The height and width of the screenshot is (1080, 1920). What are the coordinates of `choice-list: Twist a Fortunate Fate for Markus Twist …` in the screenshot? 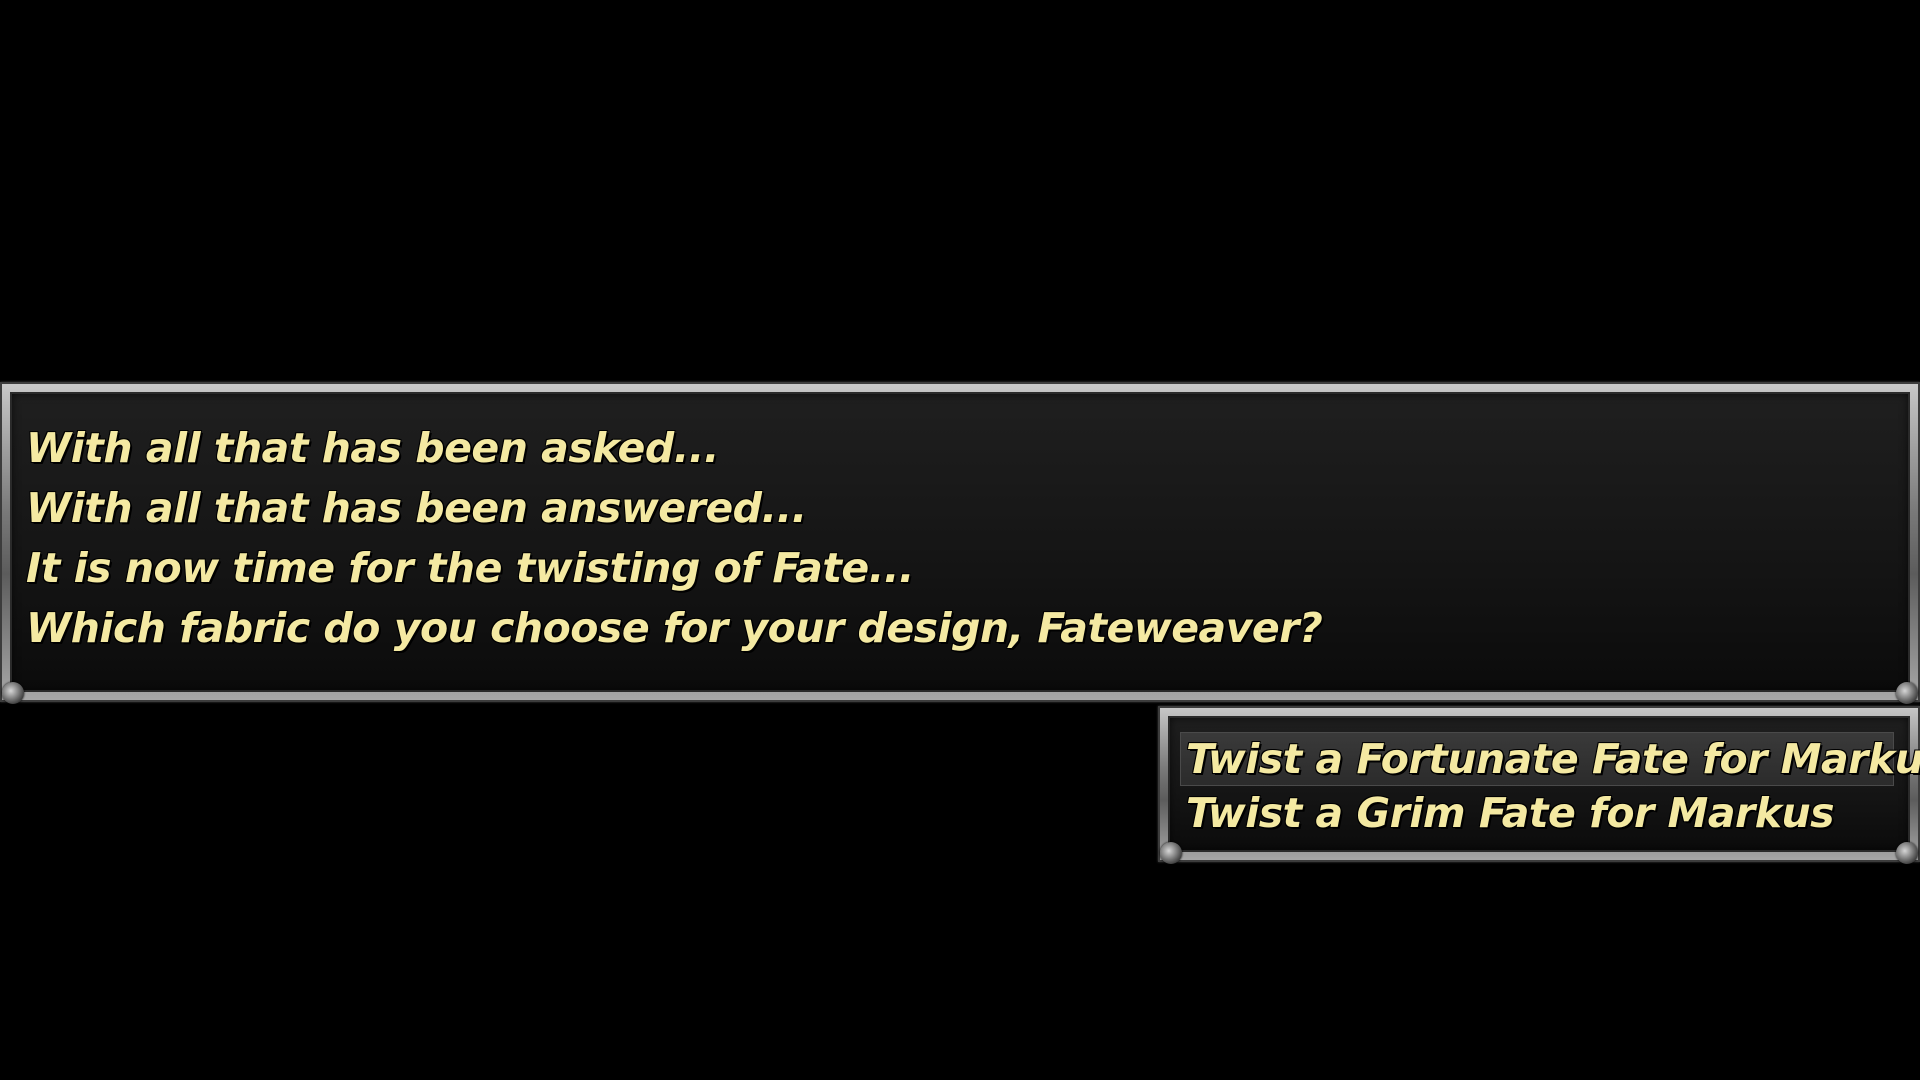 It's located at (1550, 786).